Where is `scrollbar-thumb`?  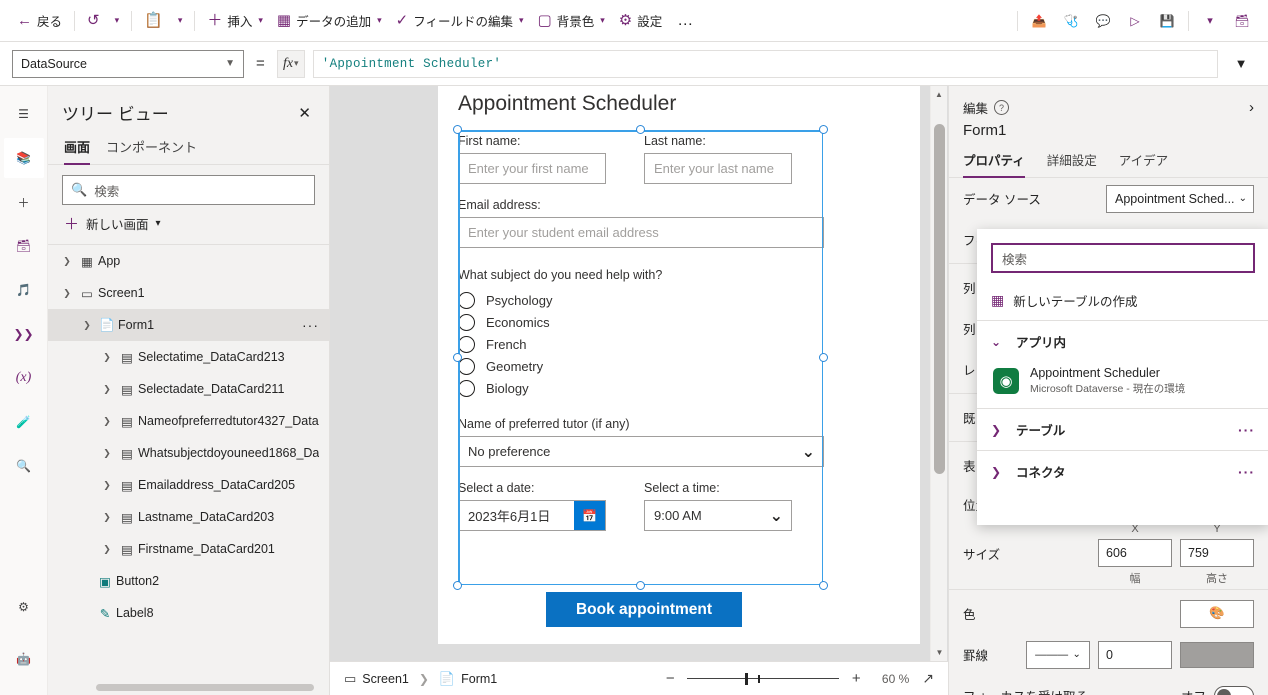 scrollbar-thumb is located at coordinates (939, 299).